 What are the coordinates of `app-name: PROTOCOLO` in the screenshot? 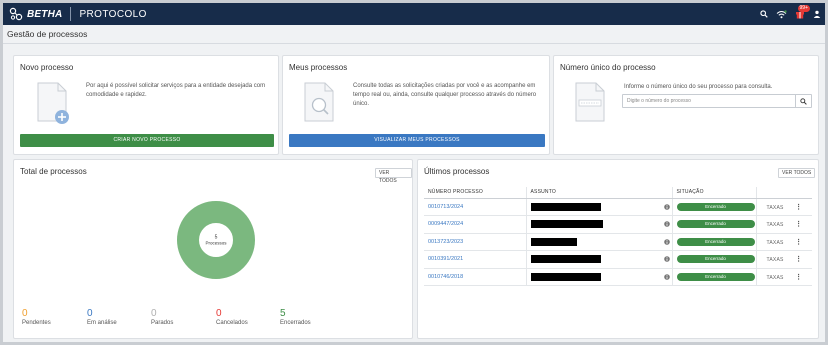 It's located at (113, 14).